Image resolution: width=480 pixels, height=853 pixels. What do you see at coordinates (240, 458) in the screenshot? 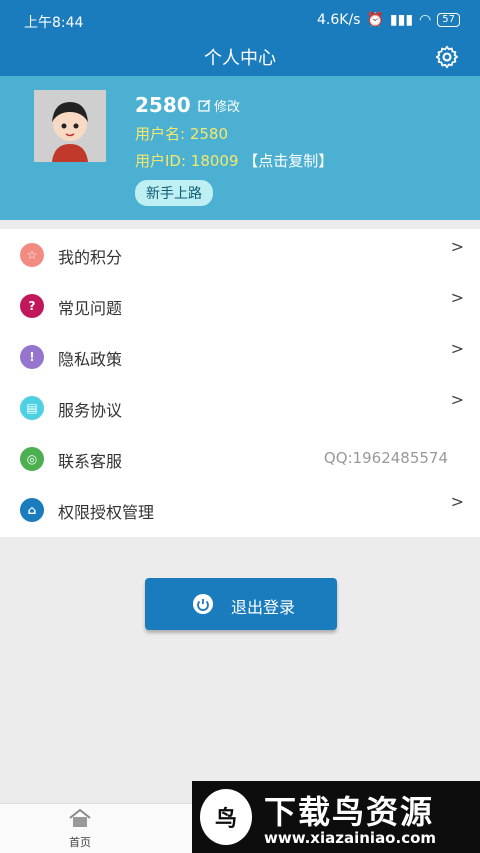
I see `menu-item-support: ◎ 联系客服 QQ:1962485574` at bounding box center [240, 458].